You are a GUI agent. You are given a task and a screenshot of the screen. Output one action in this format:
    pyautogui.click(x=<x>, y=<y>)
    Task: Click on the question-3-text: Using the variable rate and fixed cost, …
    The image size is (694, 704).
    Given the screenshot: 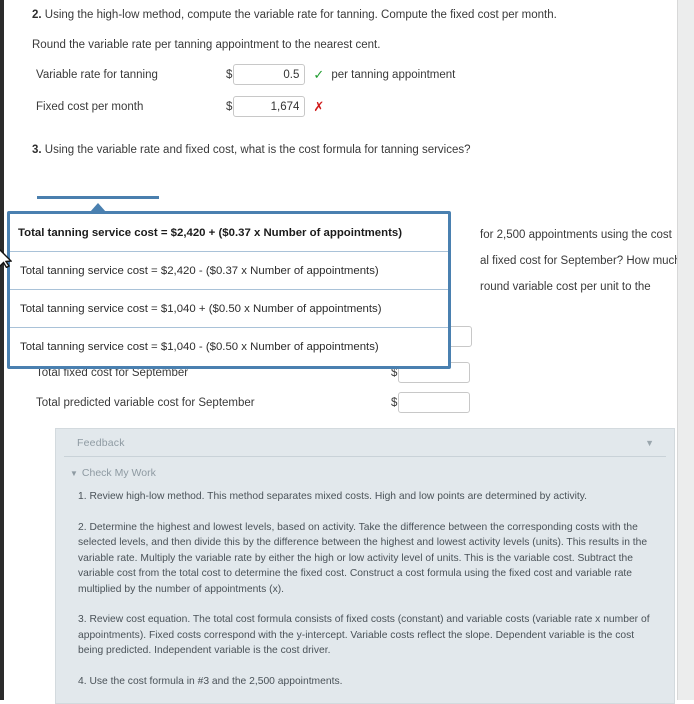 What is the action you would take?
    pyautogui.click(x=257, y=150)
    